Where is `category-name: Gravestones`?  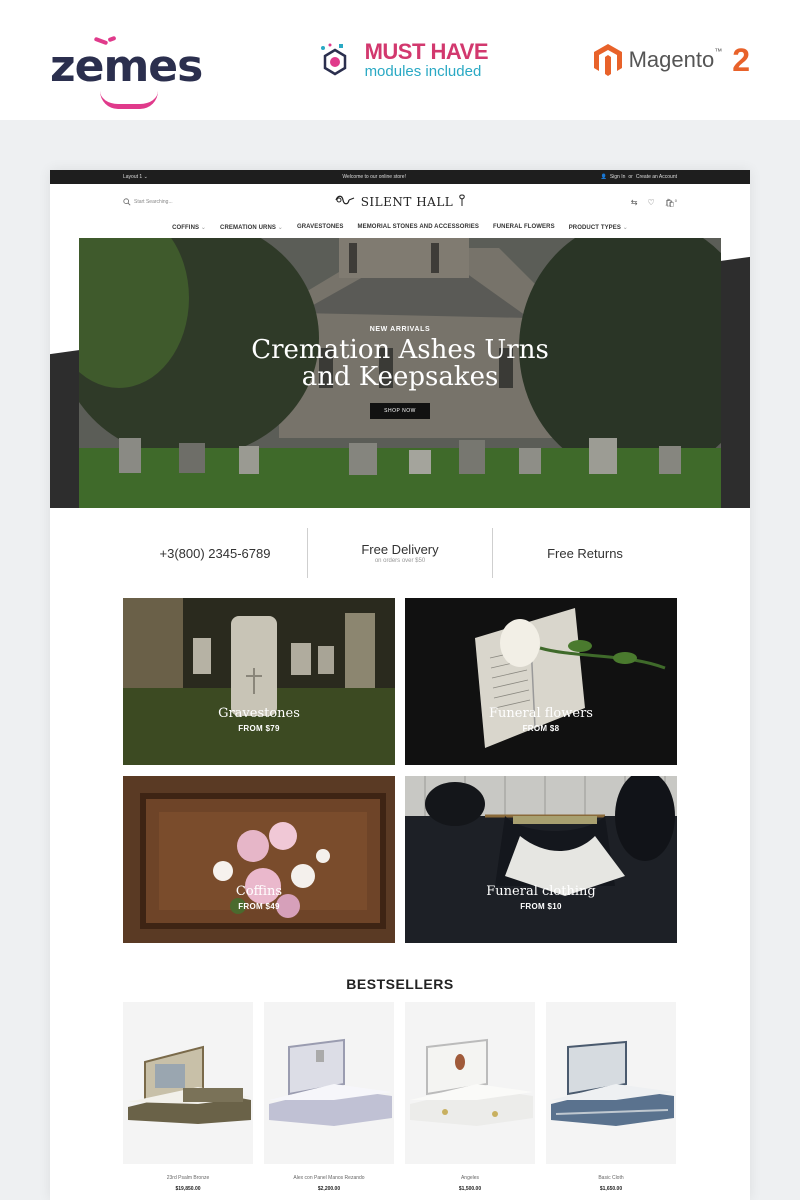
category-name: Gravestones is located at coordinates (259, 713).